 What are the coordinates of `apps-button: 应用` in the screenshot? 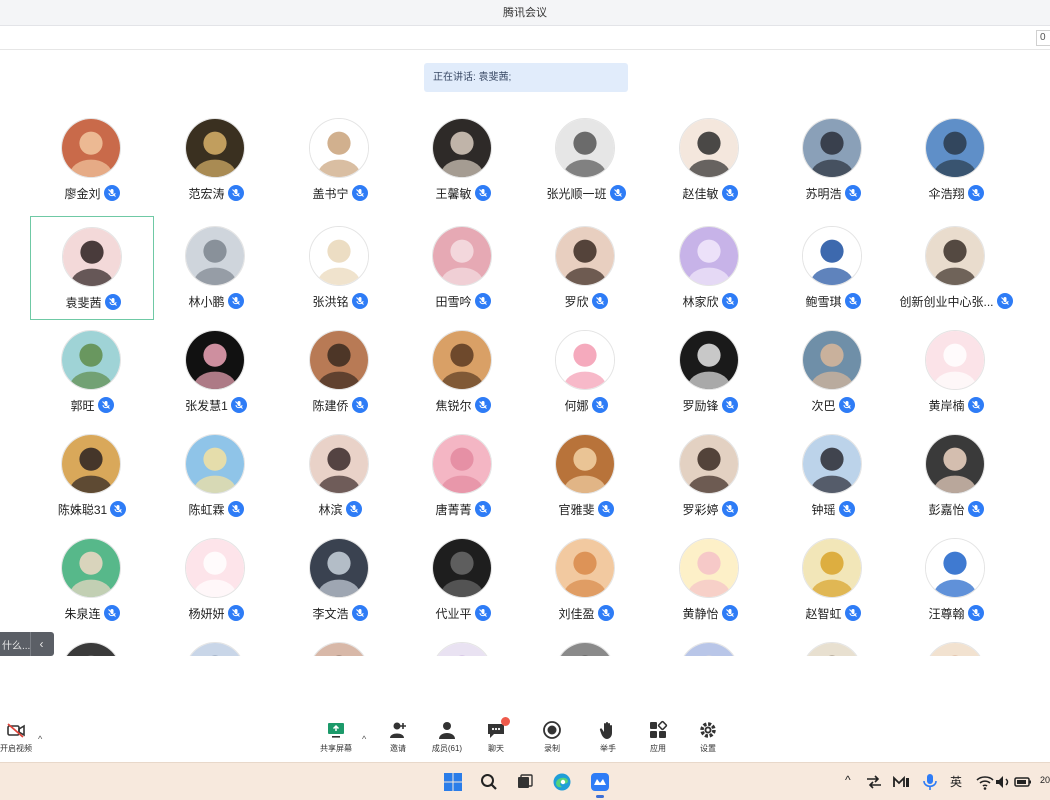 It's located at (658, 737).